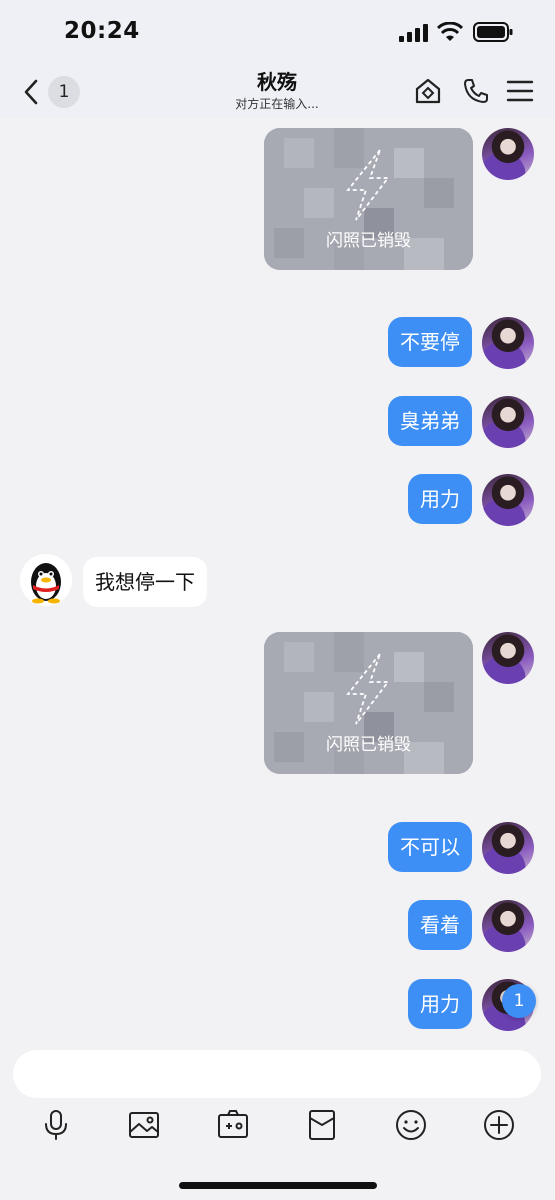 This screenshot has width=555, height=1200. Describe the element at coordinates (430, 421) in the screenshot. I see `message-bubble-outgoing: 臭弟弟` at that location.